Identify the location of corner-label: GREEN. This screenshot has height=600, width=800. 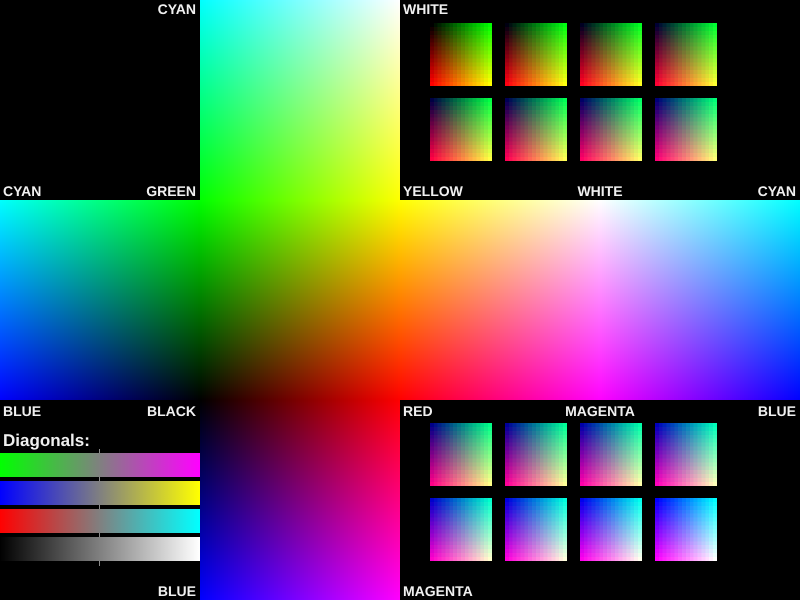
(171, 191).